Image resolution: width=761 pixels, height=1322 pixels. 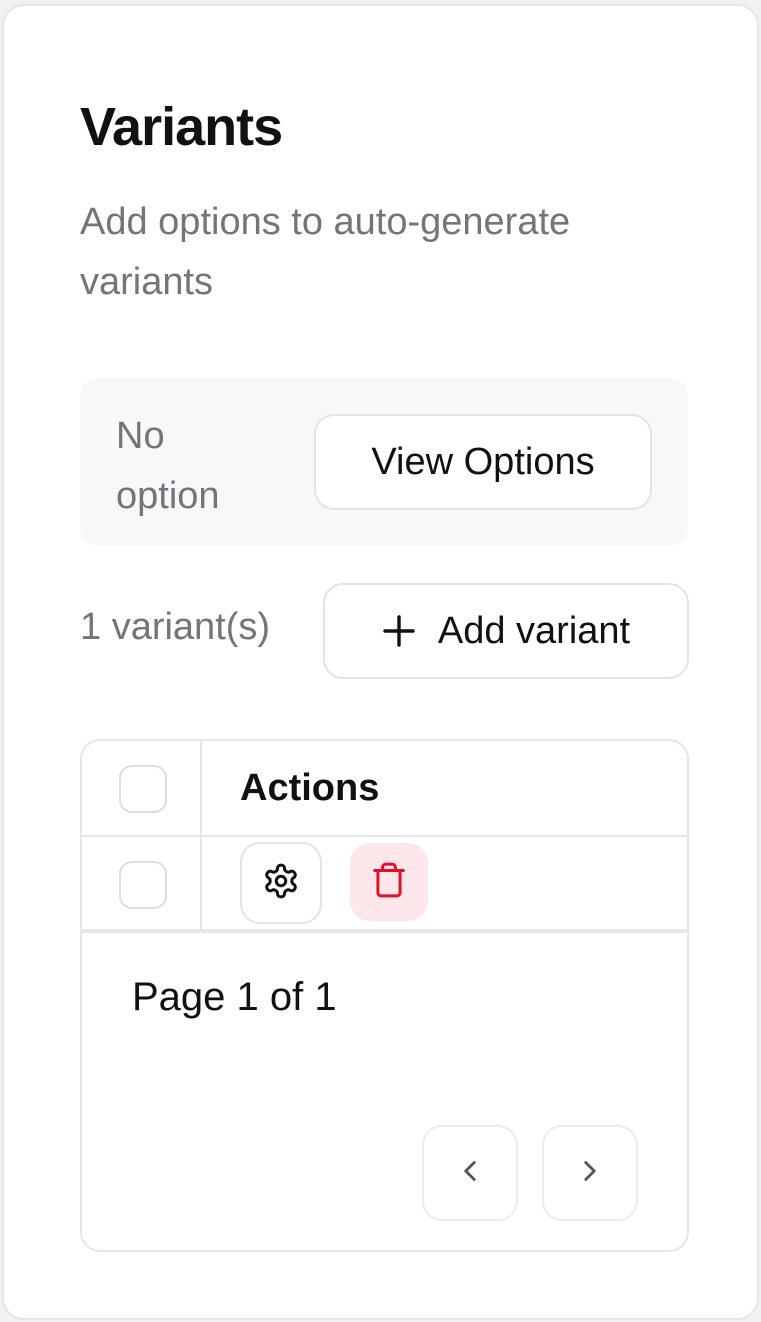 I want to click on variant-delete-button, so click(x=389, y=882).